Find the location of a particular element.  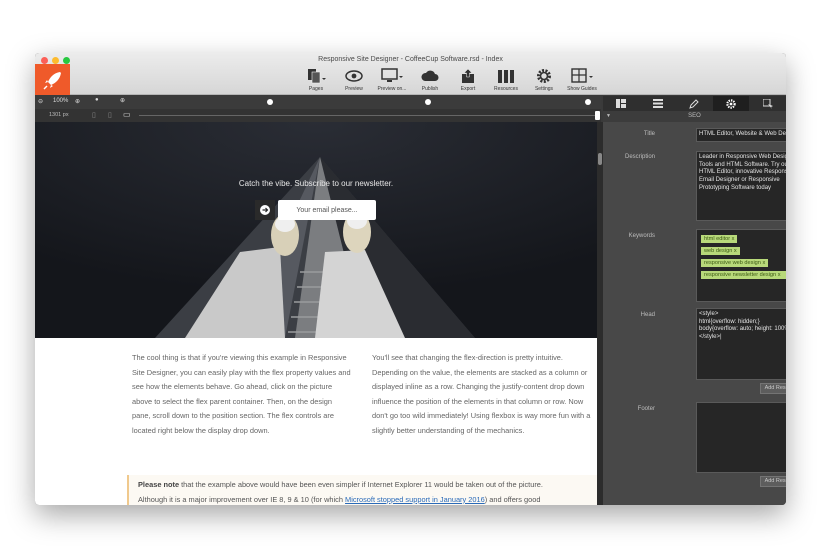

phone-icon: ▯ is located at coordinates (94, 115).